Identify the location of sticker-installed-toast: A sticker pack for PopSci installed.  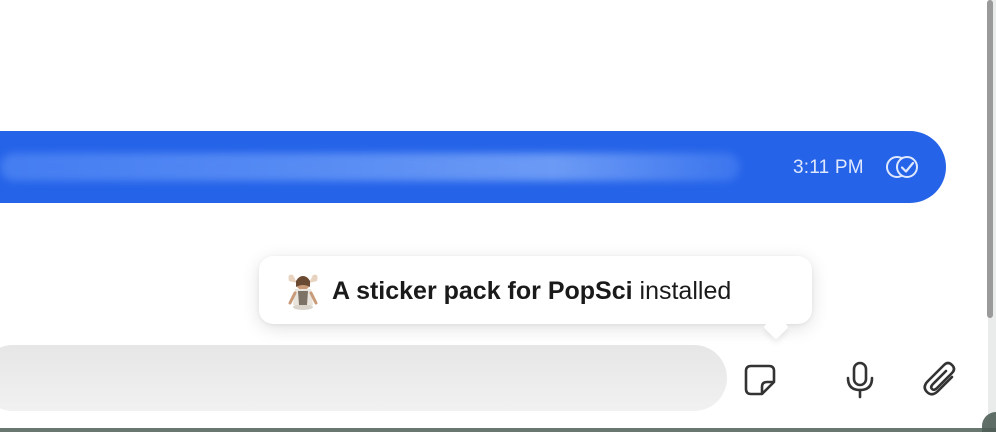
(535, 298).